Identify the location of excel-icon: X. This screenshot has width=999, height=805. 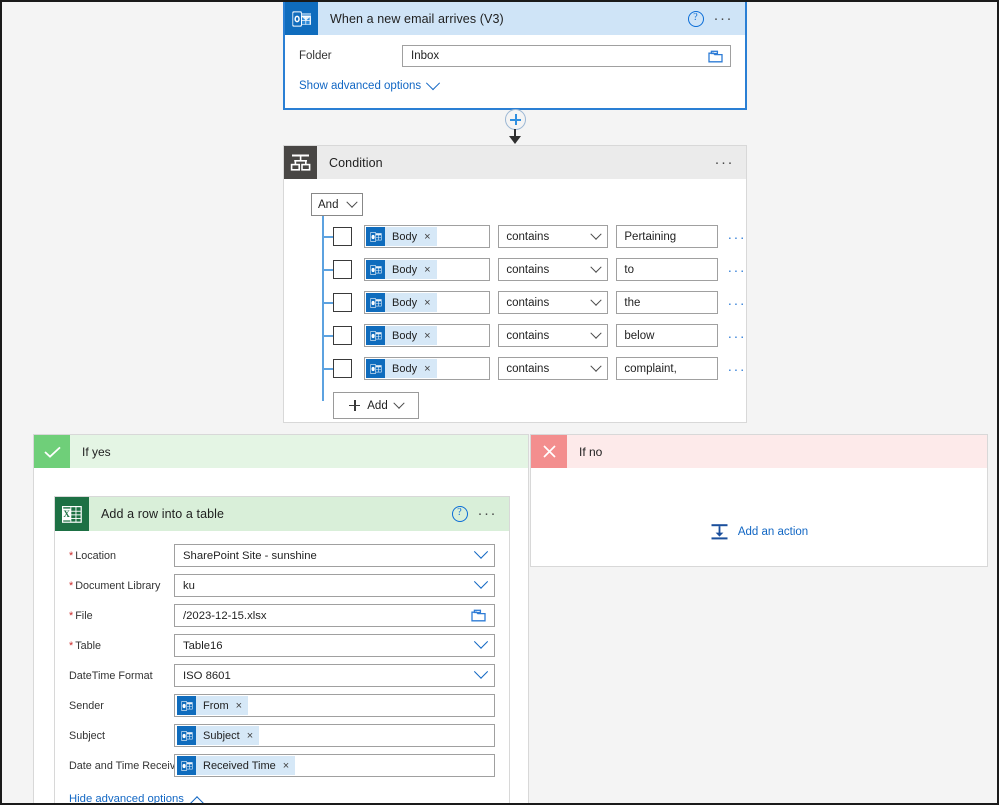
(72, 514).